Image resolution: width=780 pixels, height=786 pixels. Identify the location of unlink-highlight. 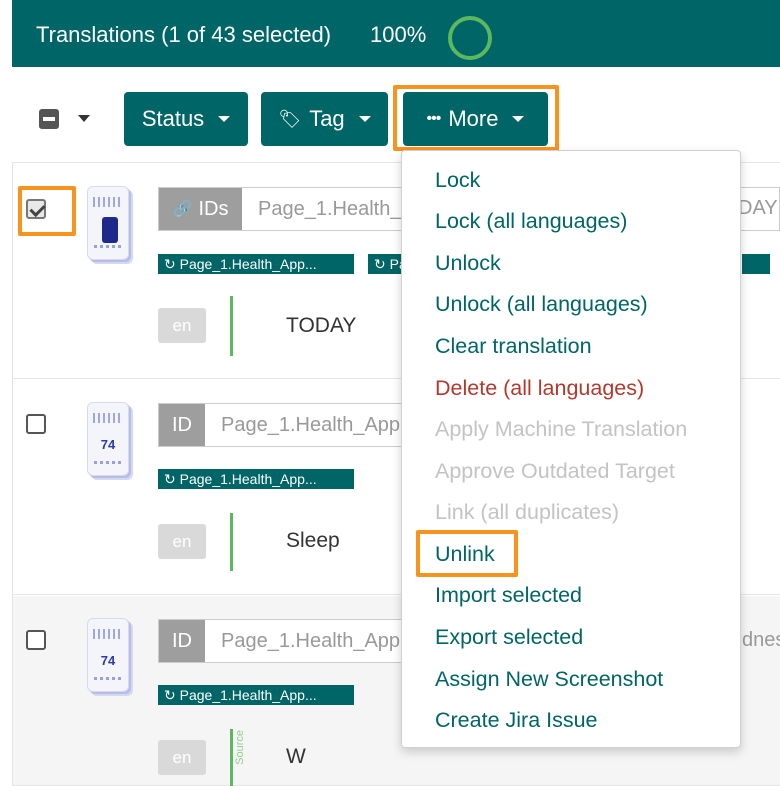
(467, 553).